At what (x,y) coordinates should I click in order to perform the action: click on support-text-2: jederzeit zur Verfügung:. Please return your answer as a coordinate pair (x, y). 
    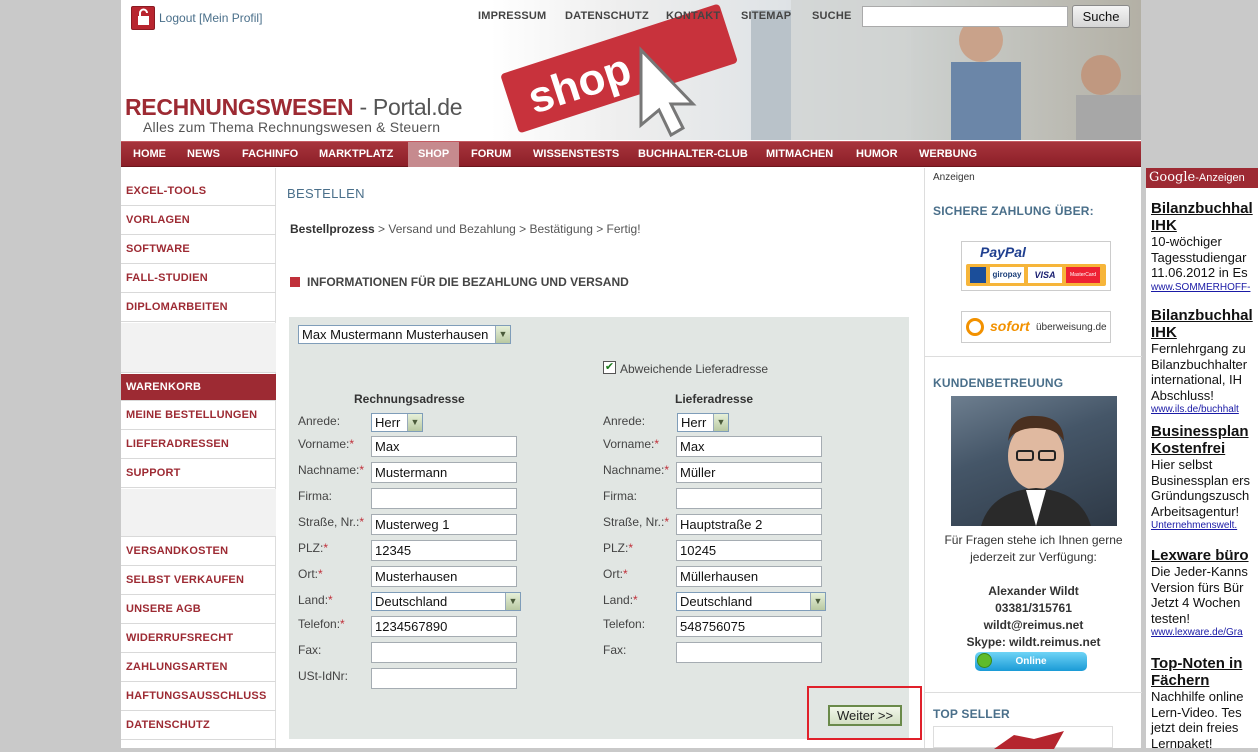
    Looking at the image, I should click on (1033, 557).